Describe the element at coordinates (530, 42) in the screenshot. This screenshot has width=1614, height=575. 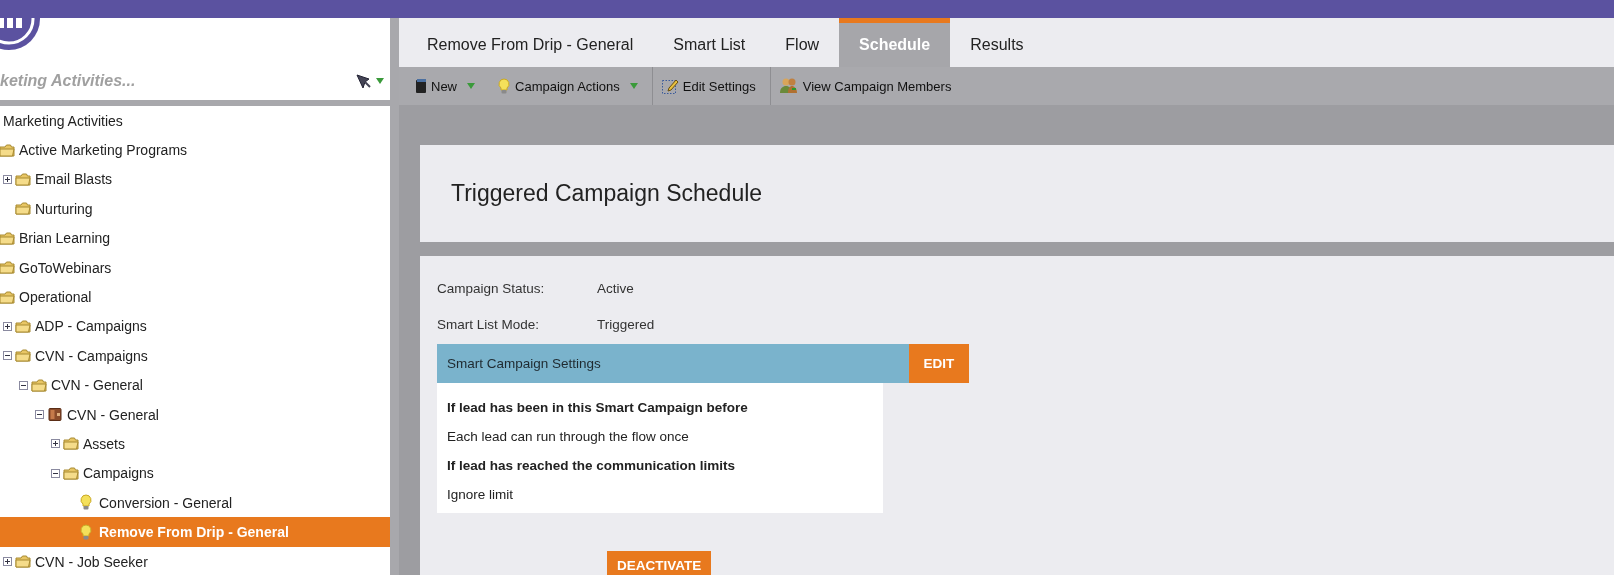
I see `tab: Remove From Drip - General` at that location.